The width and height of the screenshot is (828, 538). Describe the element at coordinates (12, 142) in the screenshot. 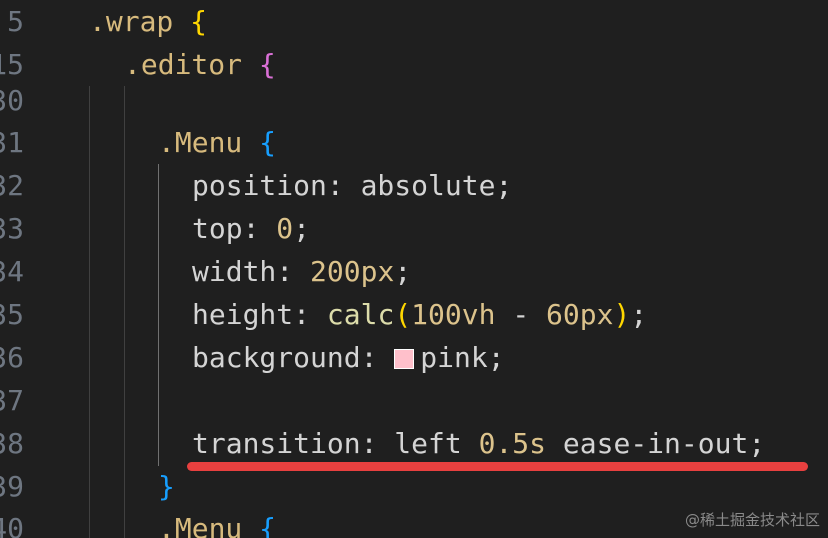

I see `line-number: 31` at that location.